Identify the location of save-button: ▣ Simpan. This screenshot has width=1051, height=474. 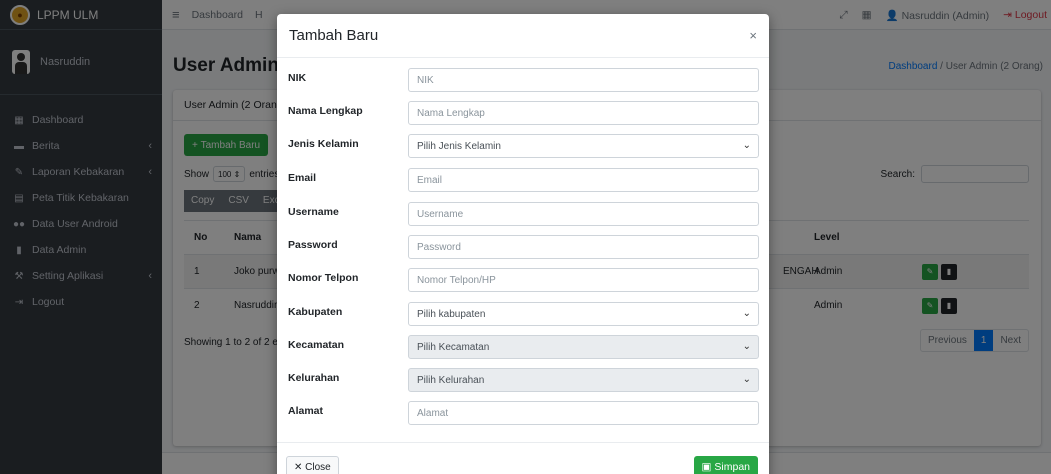
(725, 465).